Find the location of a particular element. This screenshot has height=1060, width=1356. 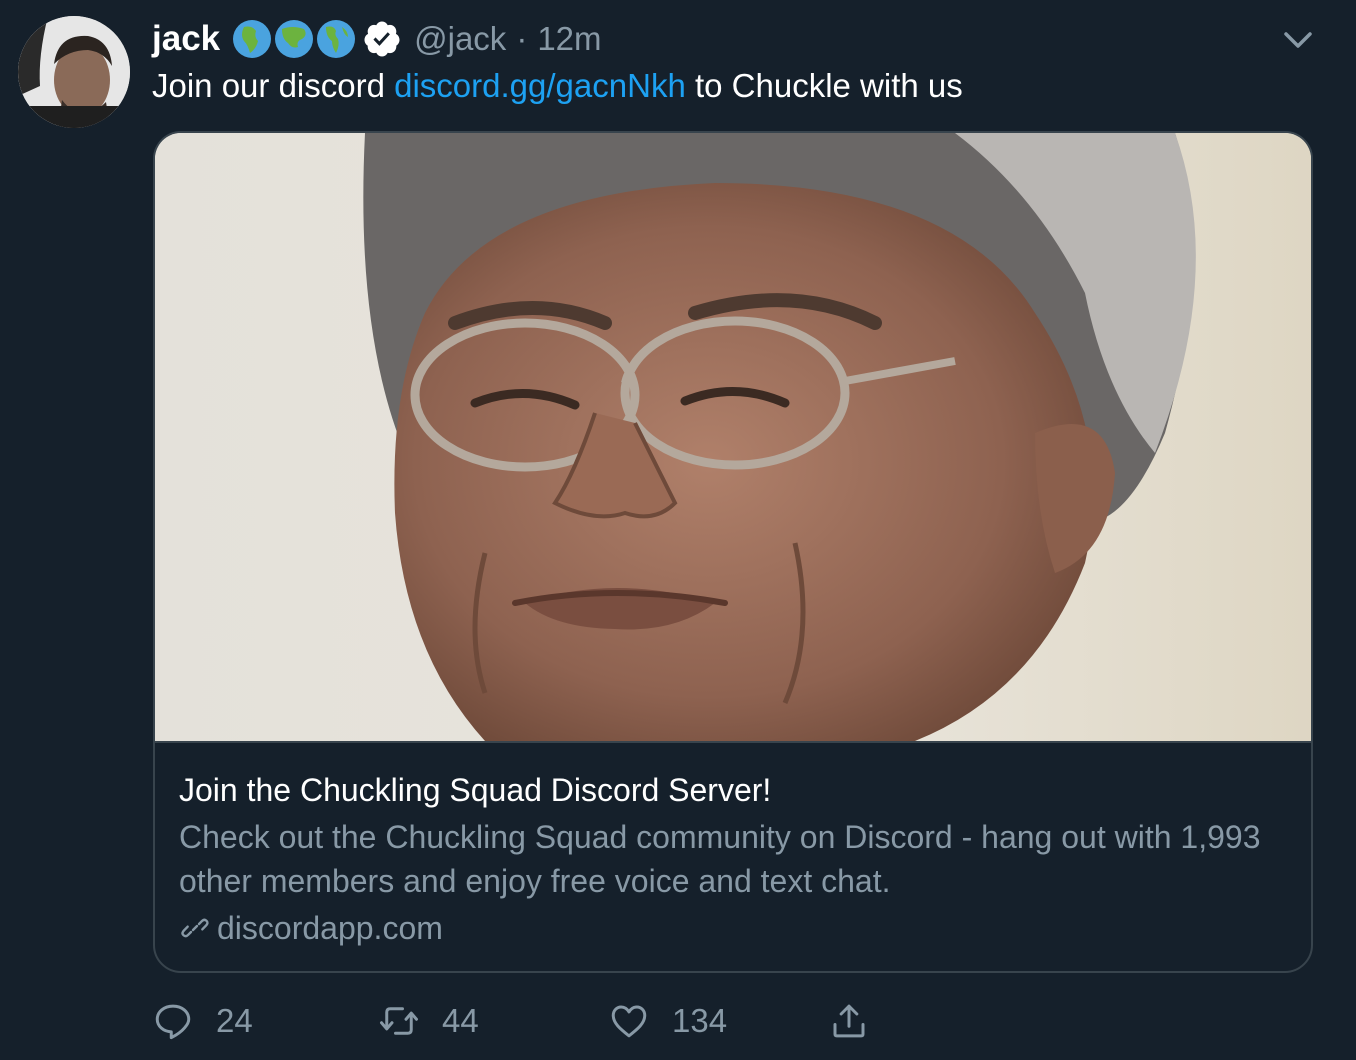

share-icon is located at coordinates (849, 1021).